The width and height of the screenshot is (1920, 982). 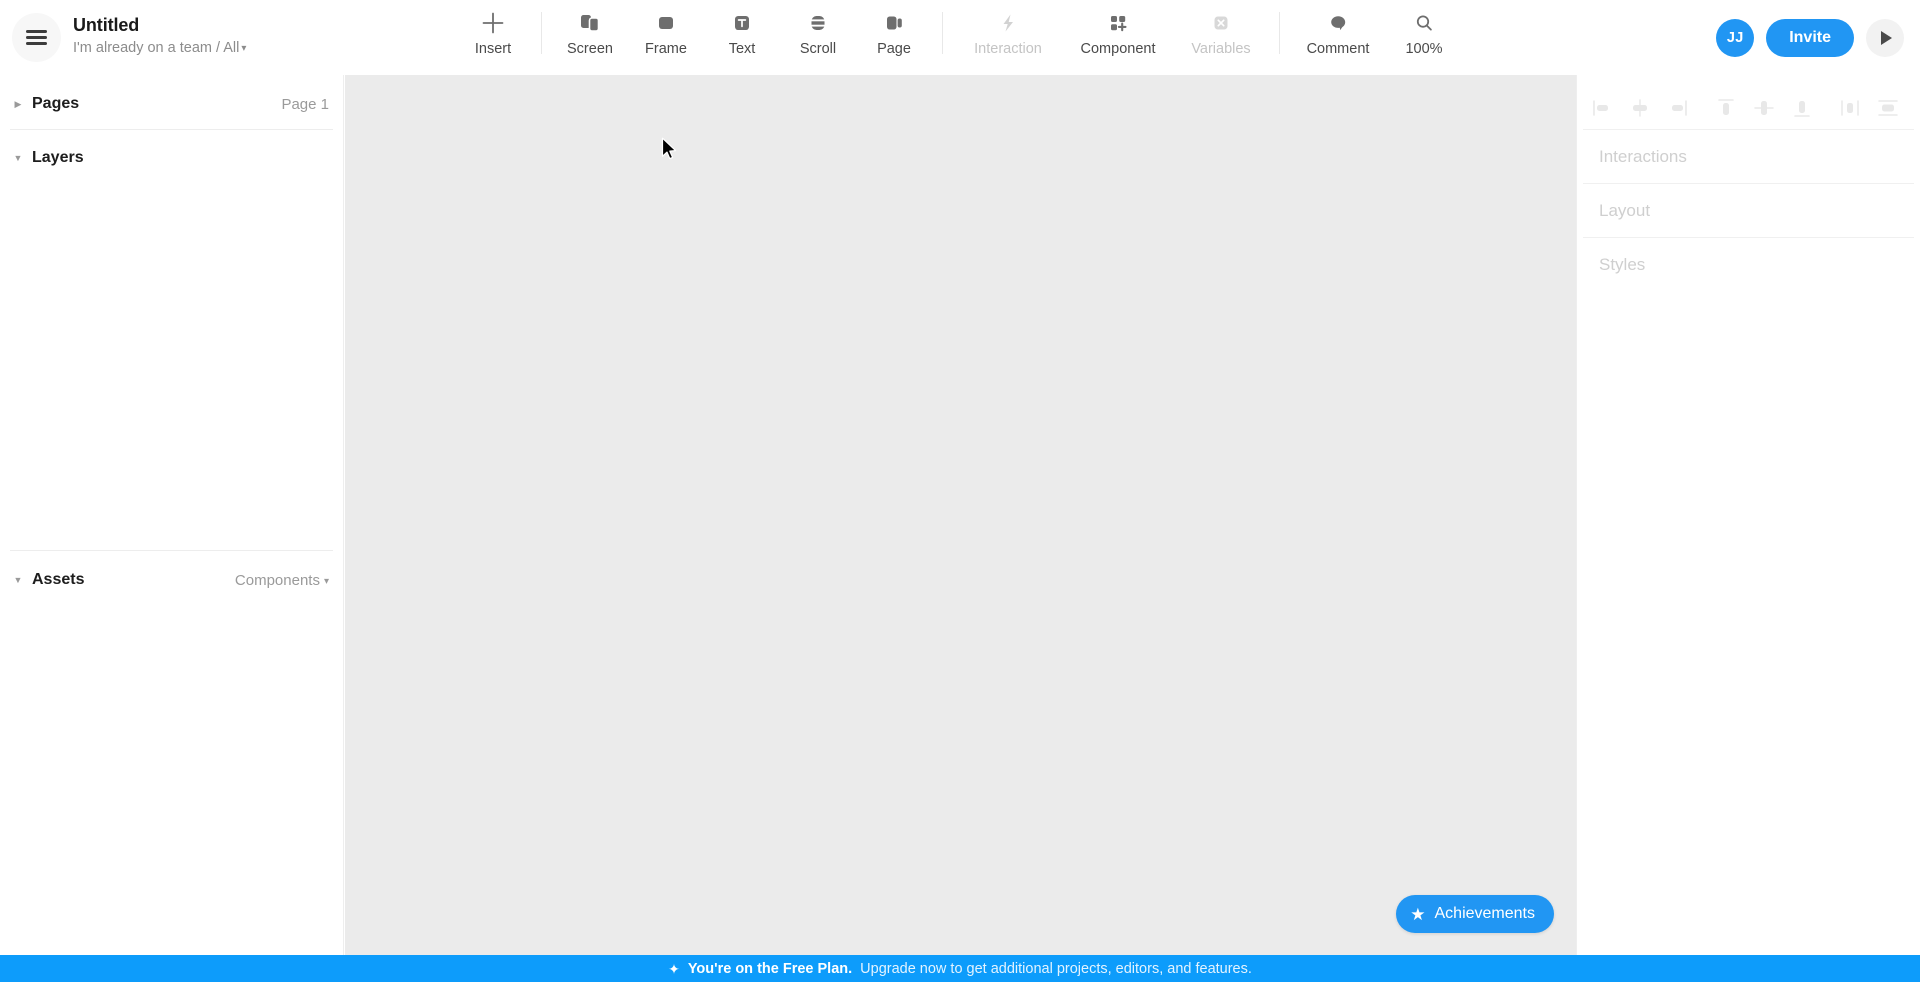 What do you see at coordinates (1640, 108) in the screenshot?
I see `align-horizontal-center-icon` at bounding box center [1640, 108].